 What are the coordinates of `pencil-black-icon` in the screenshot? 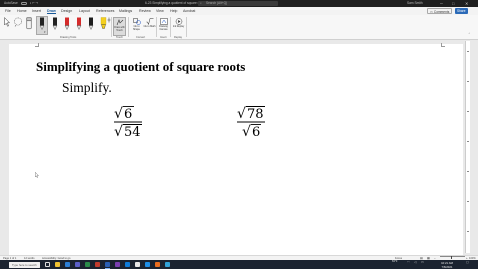 It's located at (91, 24).